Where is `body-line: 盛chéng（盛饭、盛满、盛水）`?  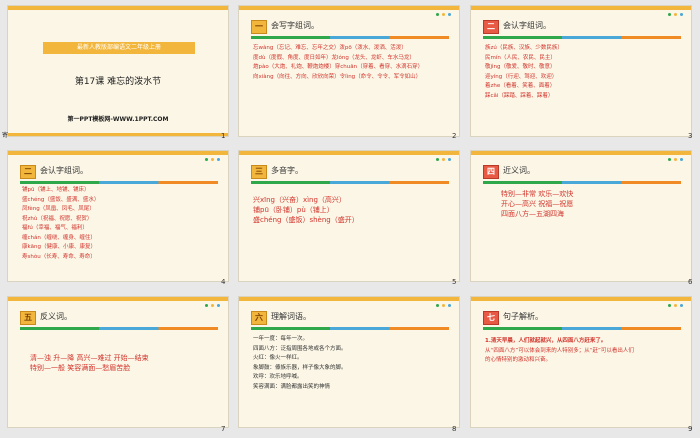
body-line: 盛chéng（盛饭、盛满、盛水） is located at coordinates (61, 199).